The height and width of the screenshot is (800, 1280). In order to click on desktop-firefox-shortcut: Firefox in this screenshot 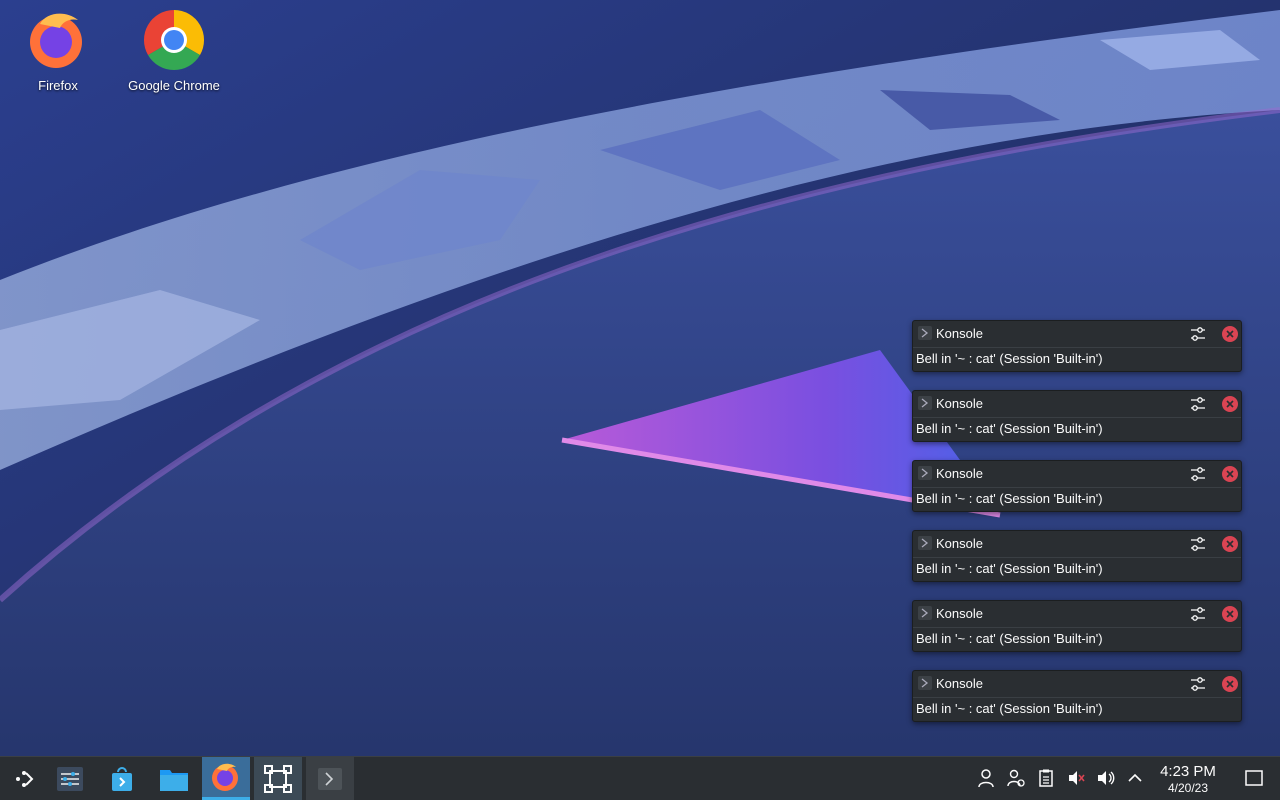, I will do `click(58, 50)`.